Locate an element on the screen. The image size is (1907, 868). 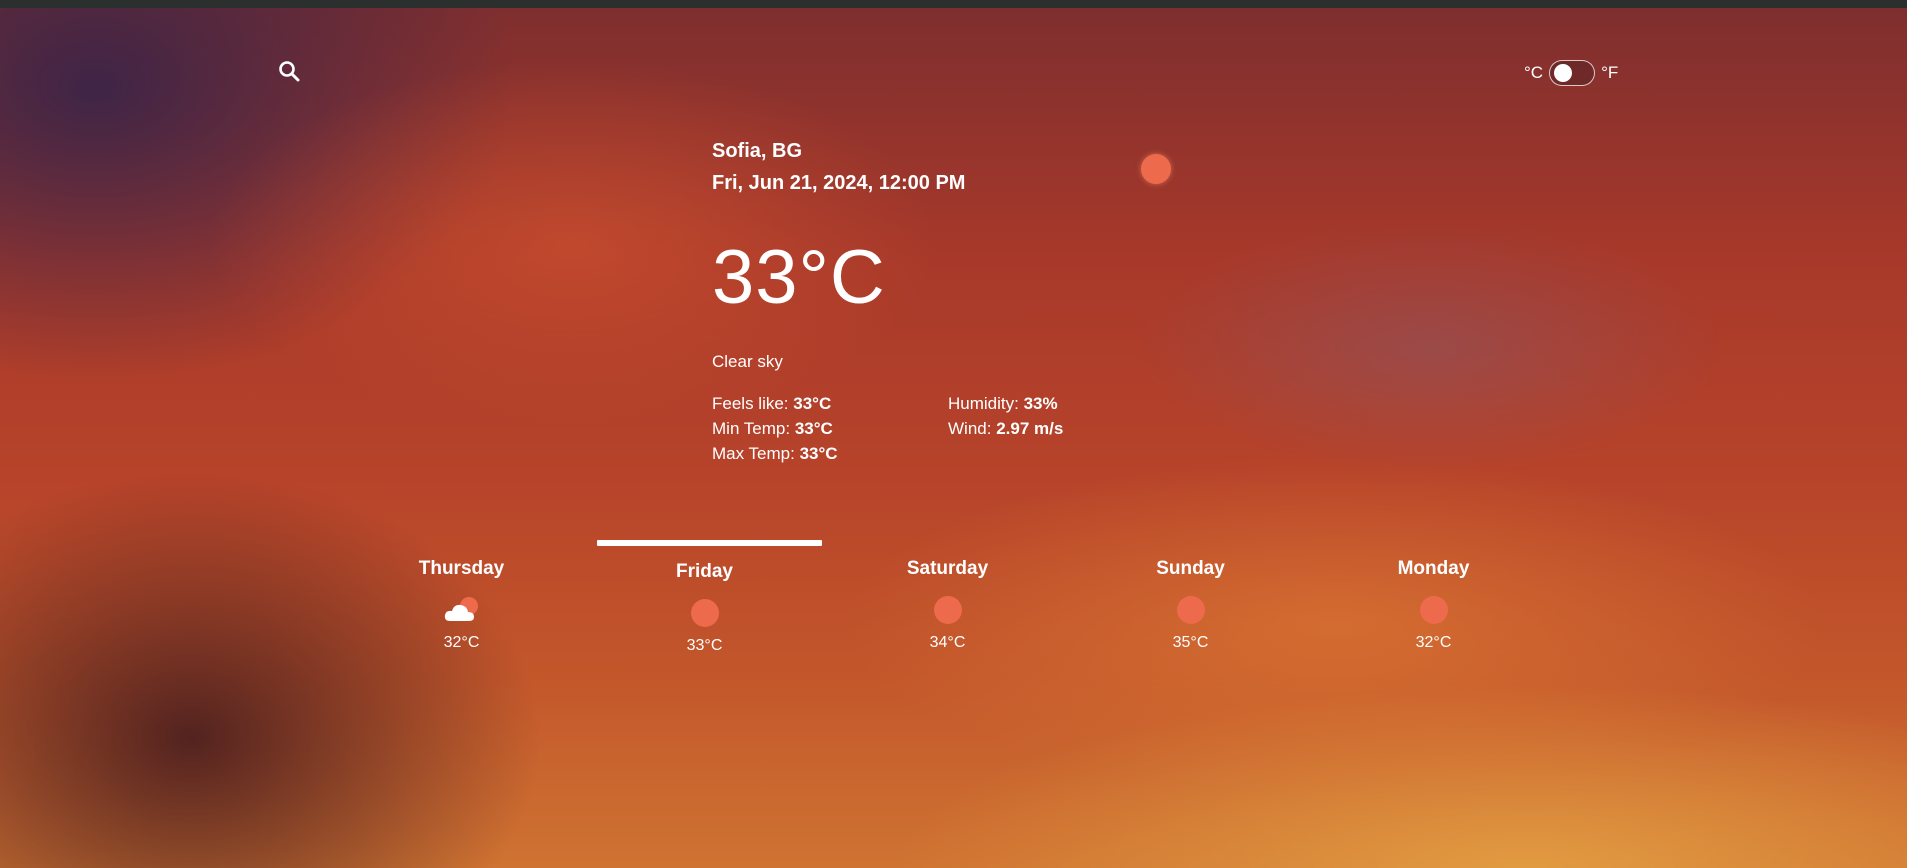
current-datetime: Fri, Jun 21, 2024, 12:00 PM is located at coordinates (839, 183).